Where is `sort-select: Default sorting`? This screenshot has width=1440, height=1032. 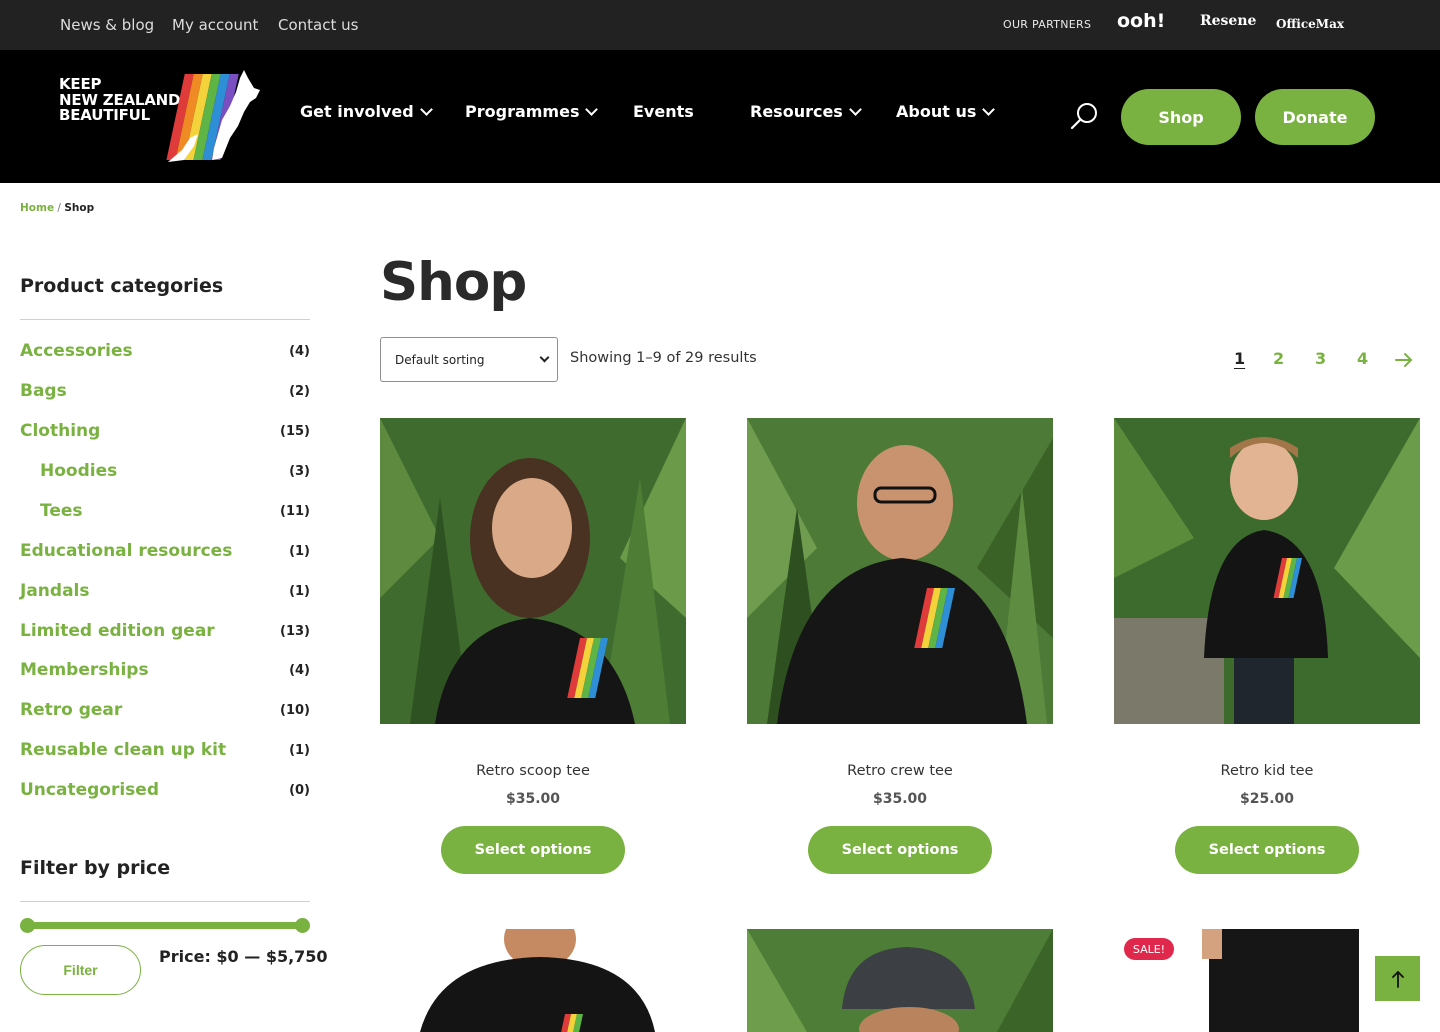
sort-select: Default sorting is located at coordinates (469, 359).